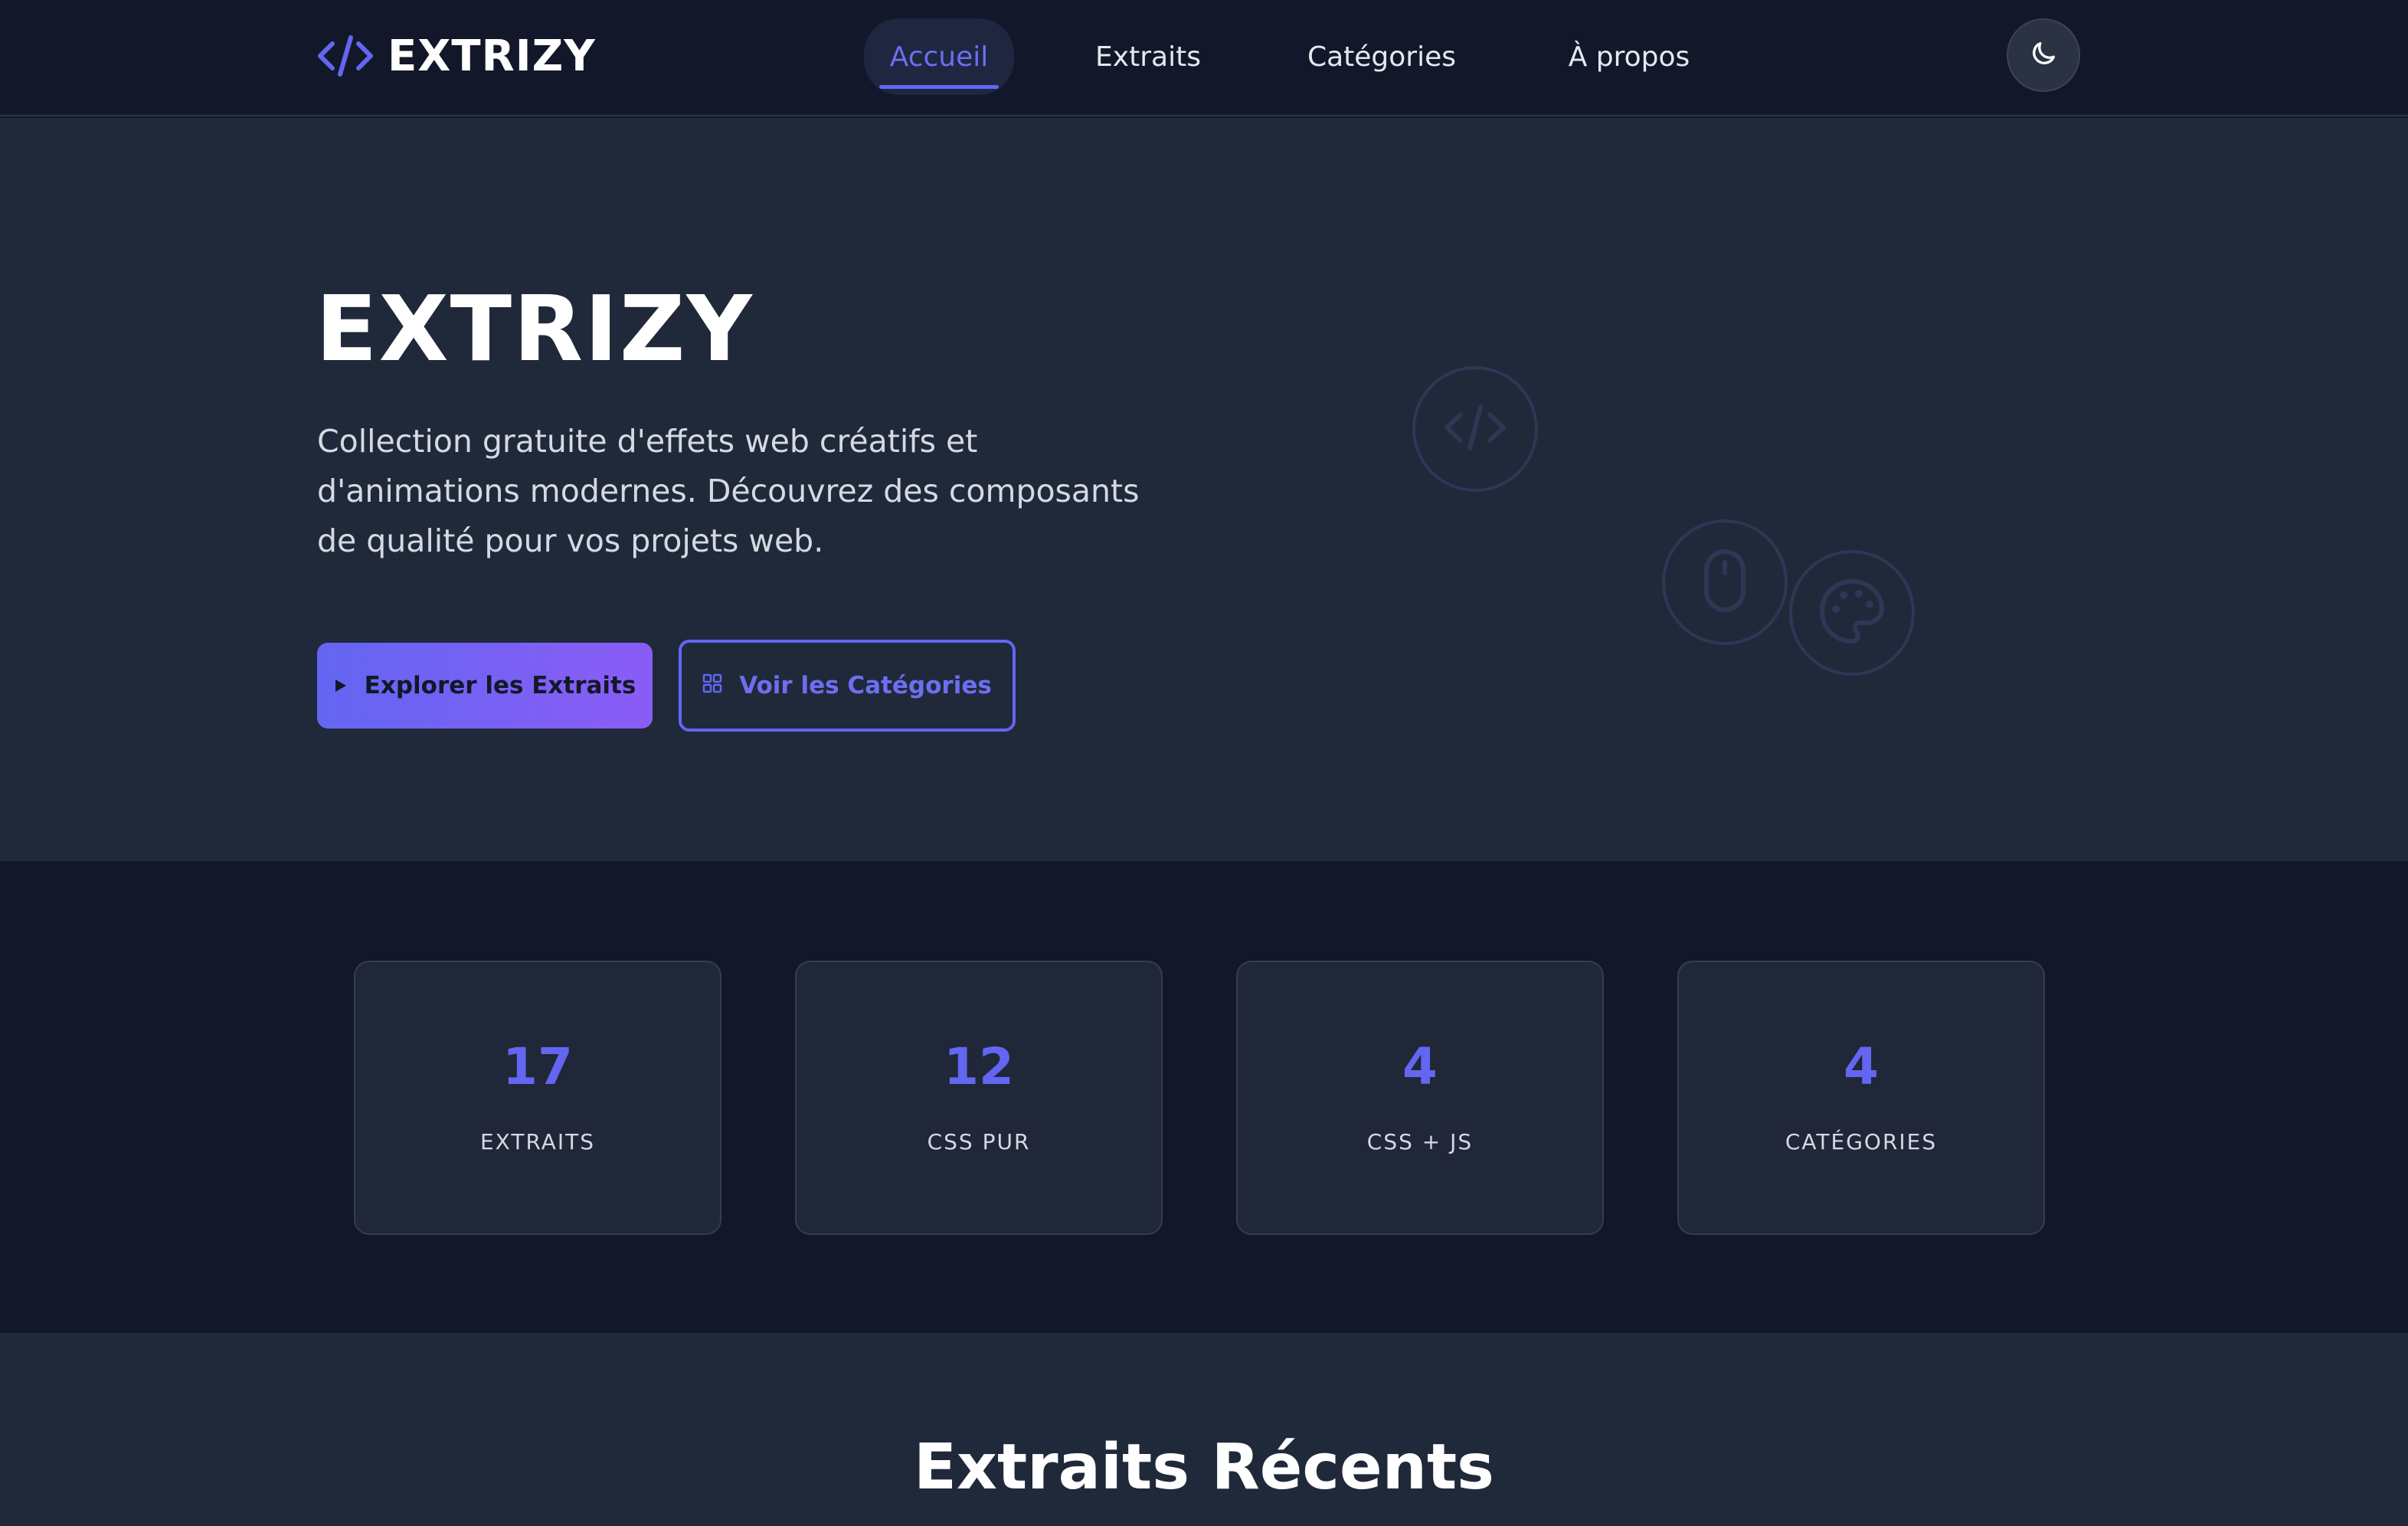  I want to click on stat-label: CATÉGORIES, so click(1861, 1141).